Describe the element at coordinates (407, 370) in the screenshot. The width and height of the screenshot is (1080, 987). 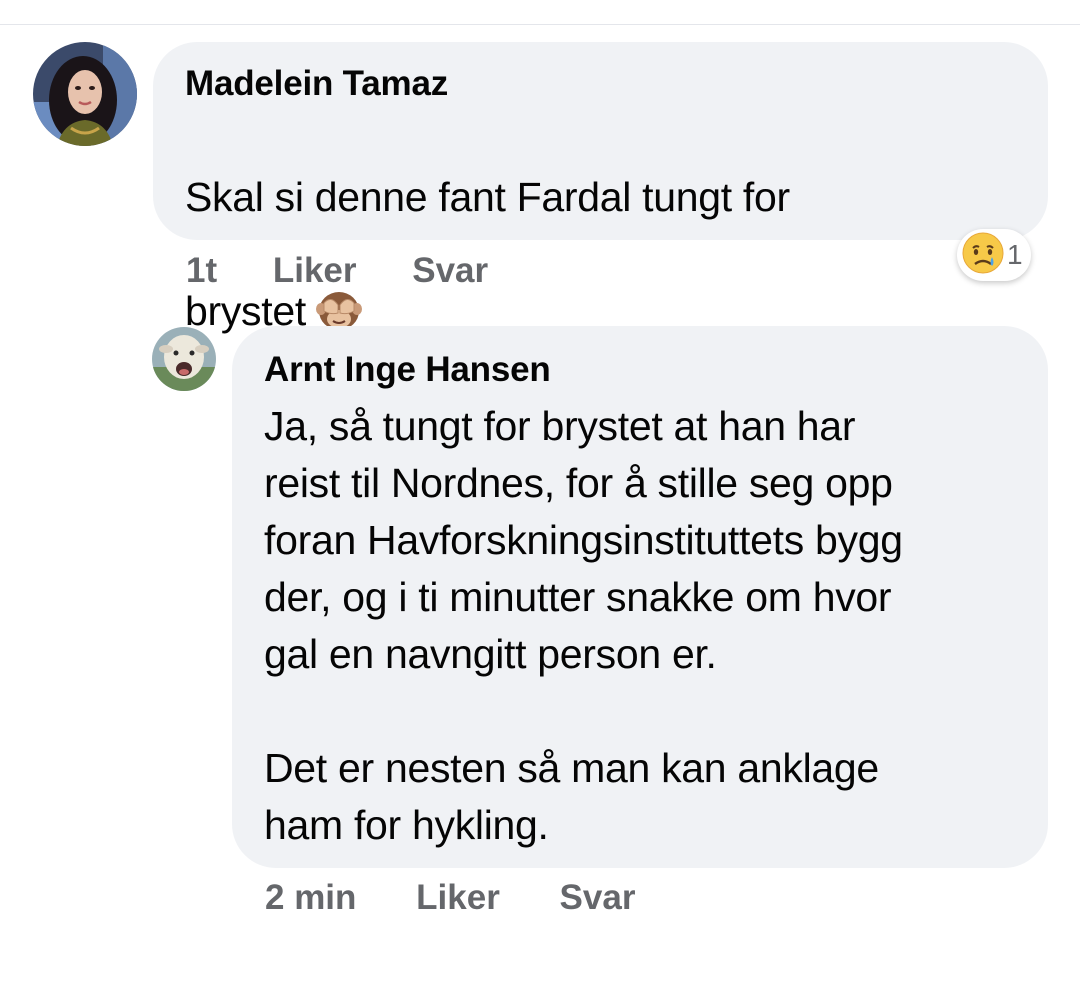
I see `comment-author: Arnt Inge Hansen` at that location.